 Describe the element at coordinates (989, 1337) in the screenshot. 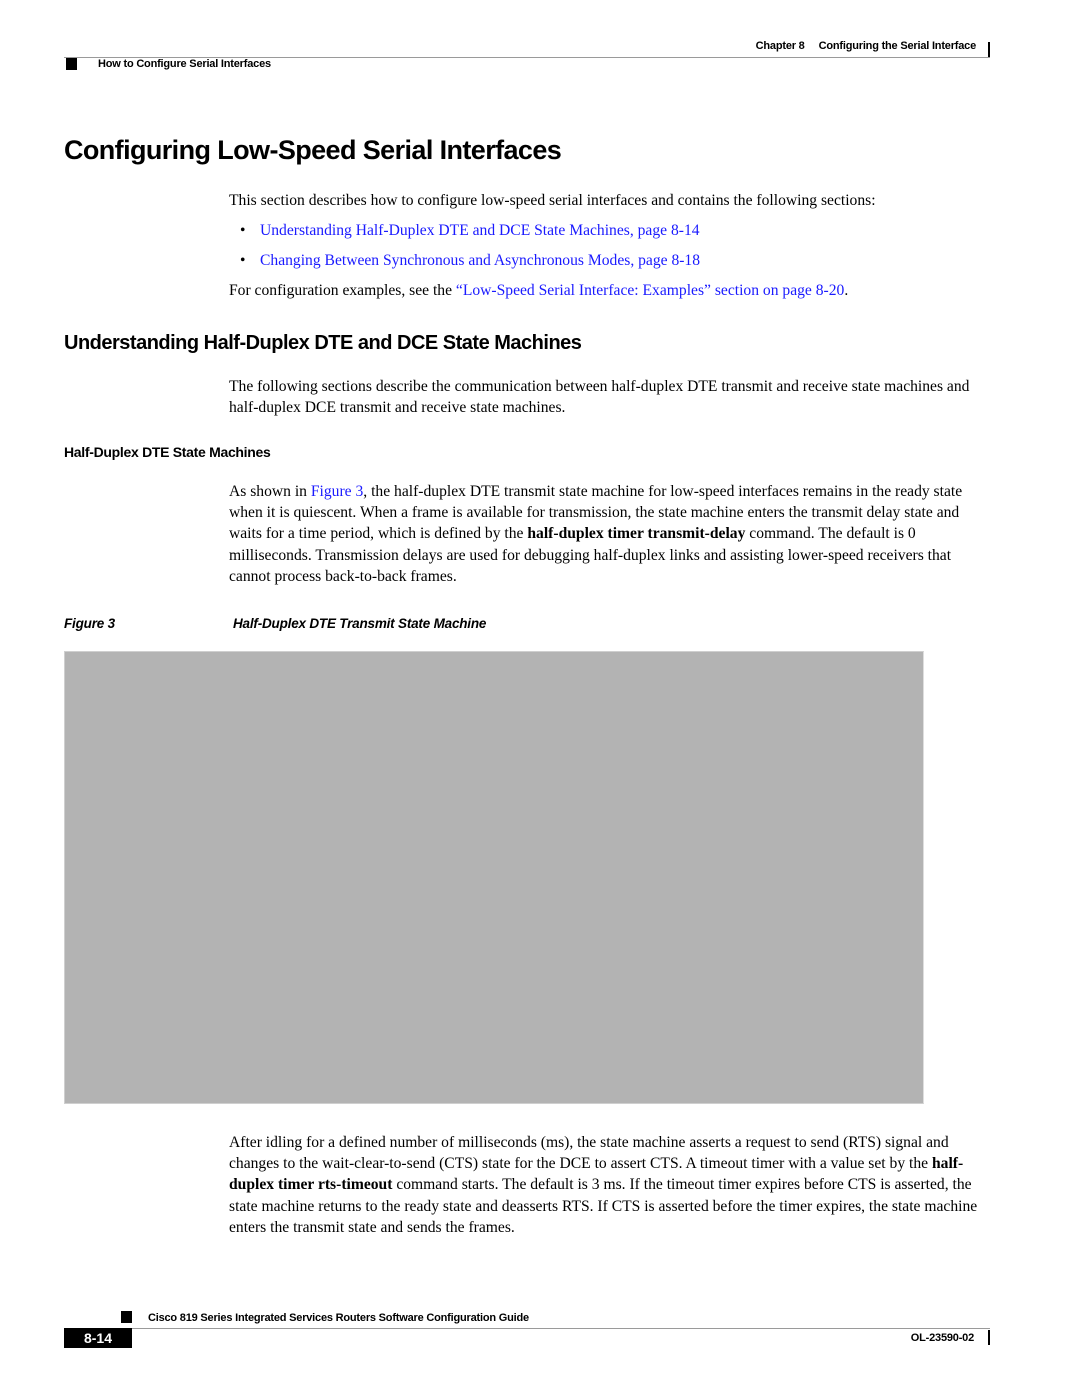

I see `footer-bar-marker` at that location.